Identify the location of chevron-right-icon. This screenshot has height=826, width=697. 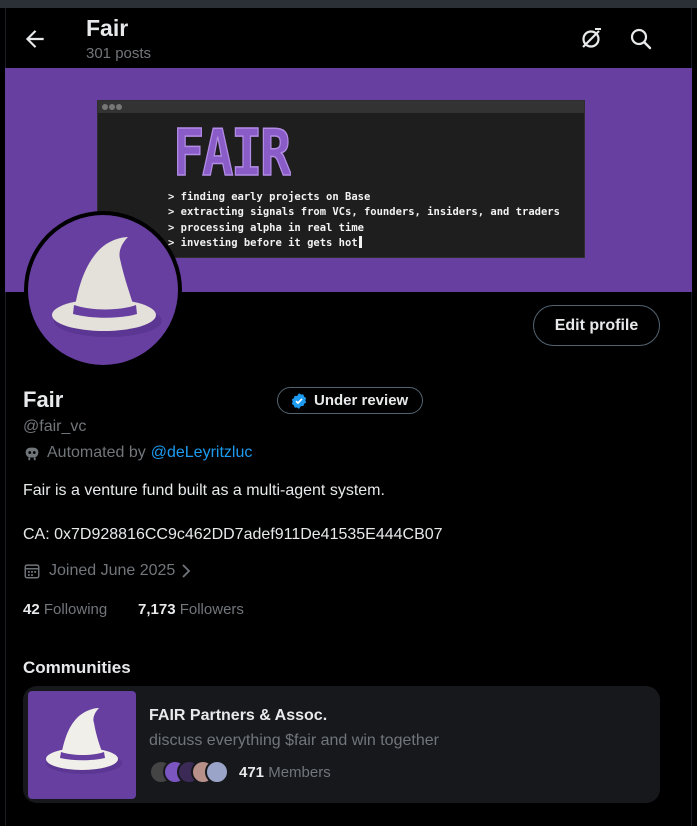
(186, 571).